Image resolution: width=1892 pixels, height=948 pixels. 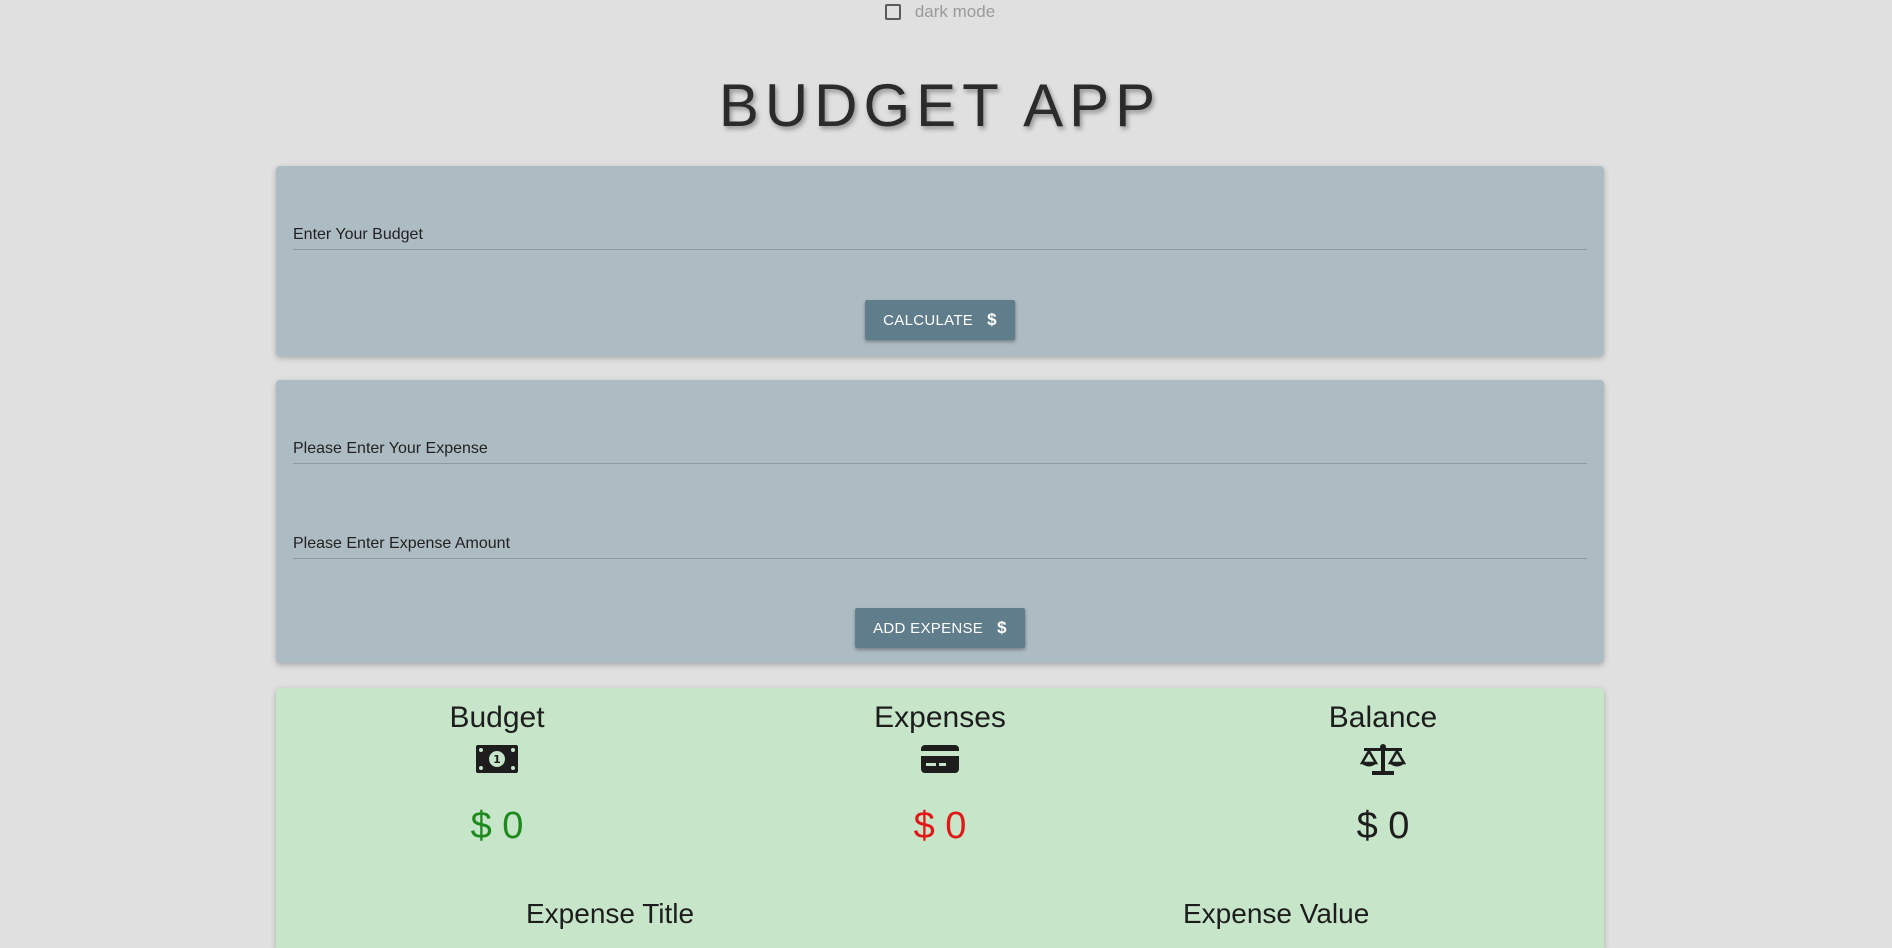 I want to click on budget-summary: Budget 1 $ 0, so click(x=497, y=774).